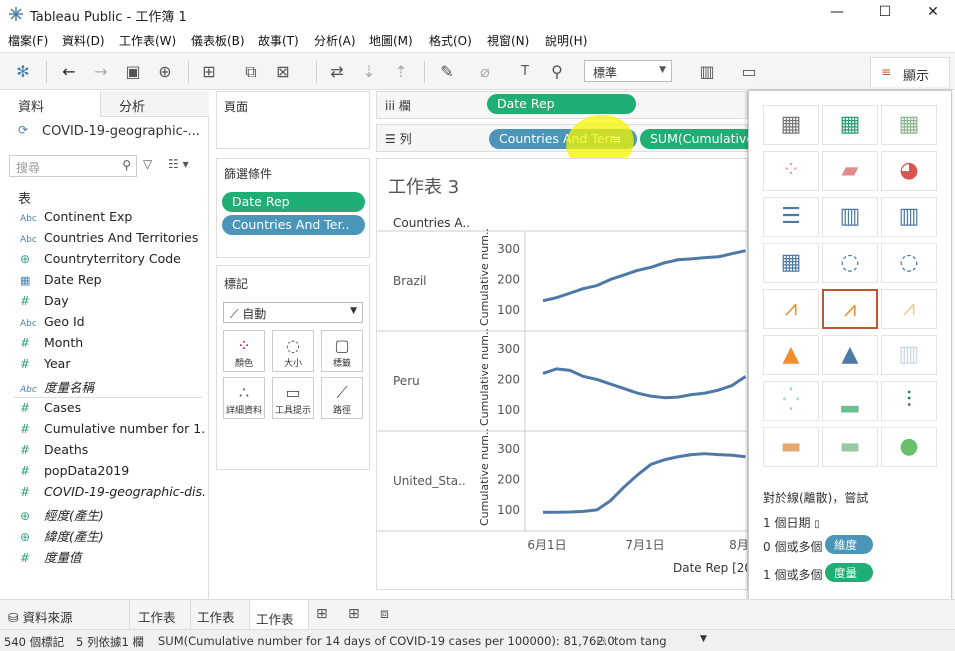 Image resolution: width=955 pixels, height=651 pixels. I want to click on showme-filled-map: ▰, so click(850, 171).